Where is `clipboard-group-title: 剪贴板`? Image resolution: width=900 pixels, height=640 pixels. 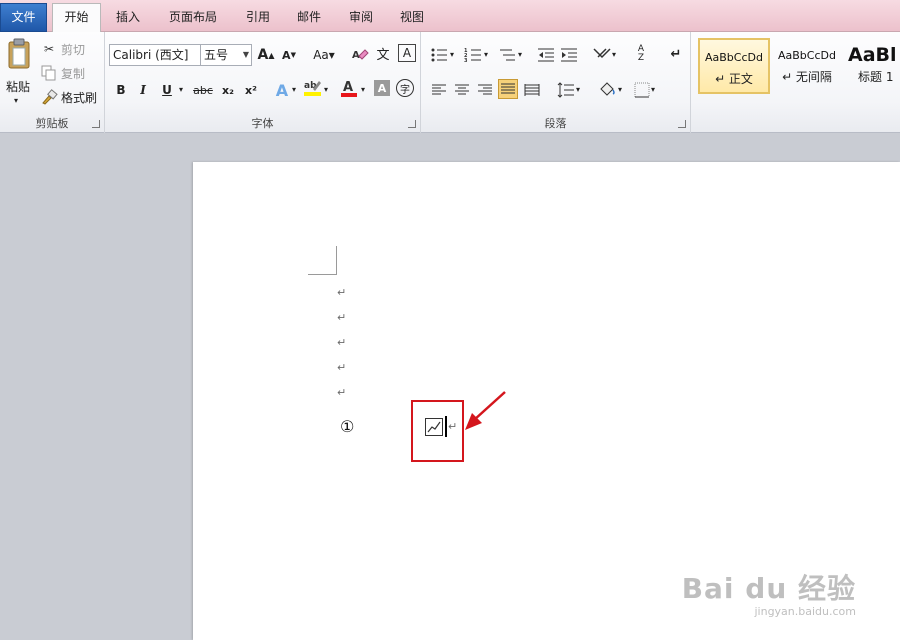 clipboard-group-title: 剪贴板 is located at coordinates (52, 123).